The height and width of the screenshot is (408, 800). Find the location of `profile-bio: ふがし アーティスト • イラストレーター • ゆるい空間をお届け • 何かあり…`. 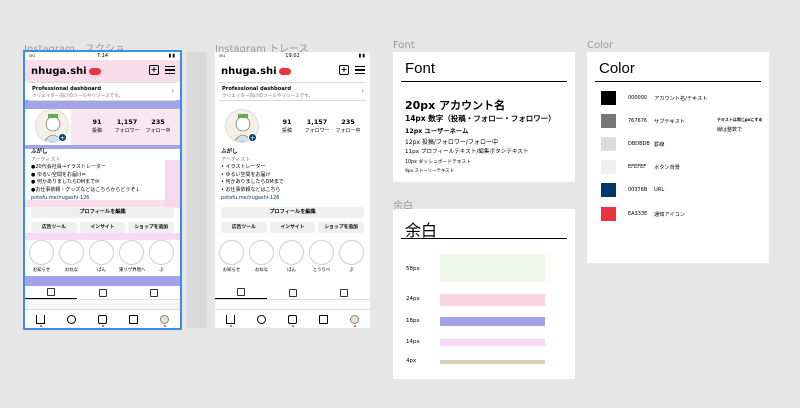

profile-bio: ふがし アーティスト • イラストレーター • ゆるい空間をお届け • 何かあり… is located at coordinates (252, 175).